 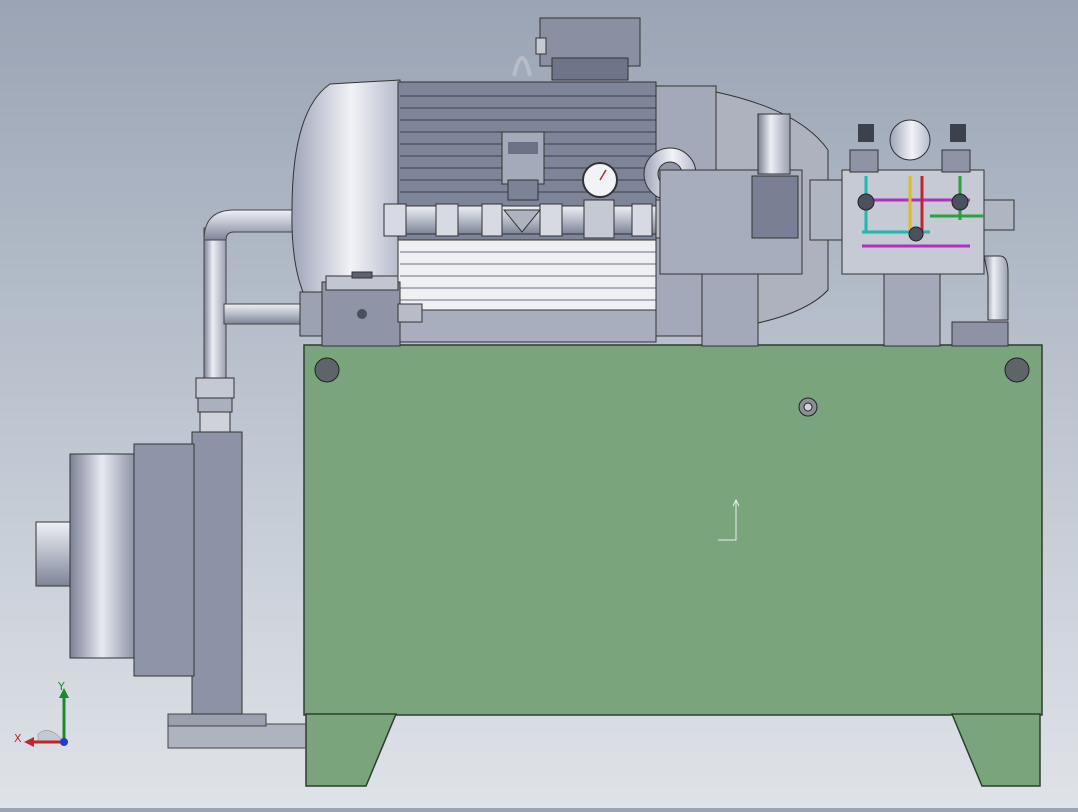 I want to click on left-bell-housing, so click(x=139, y=573).